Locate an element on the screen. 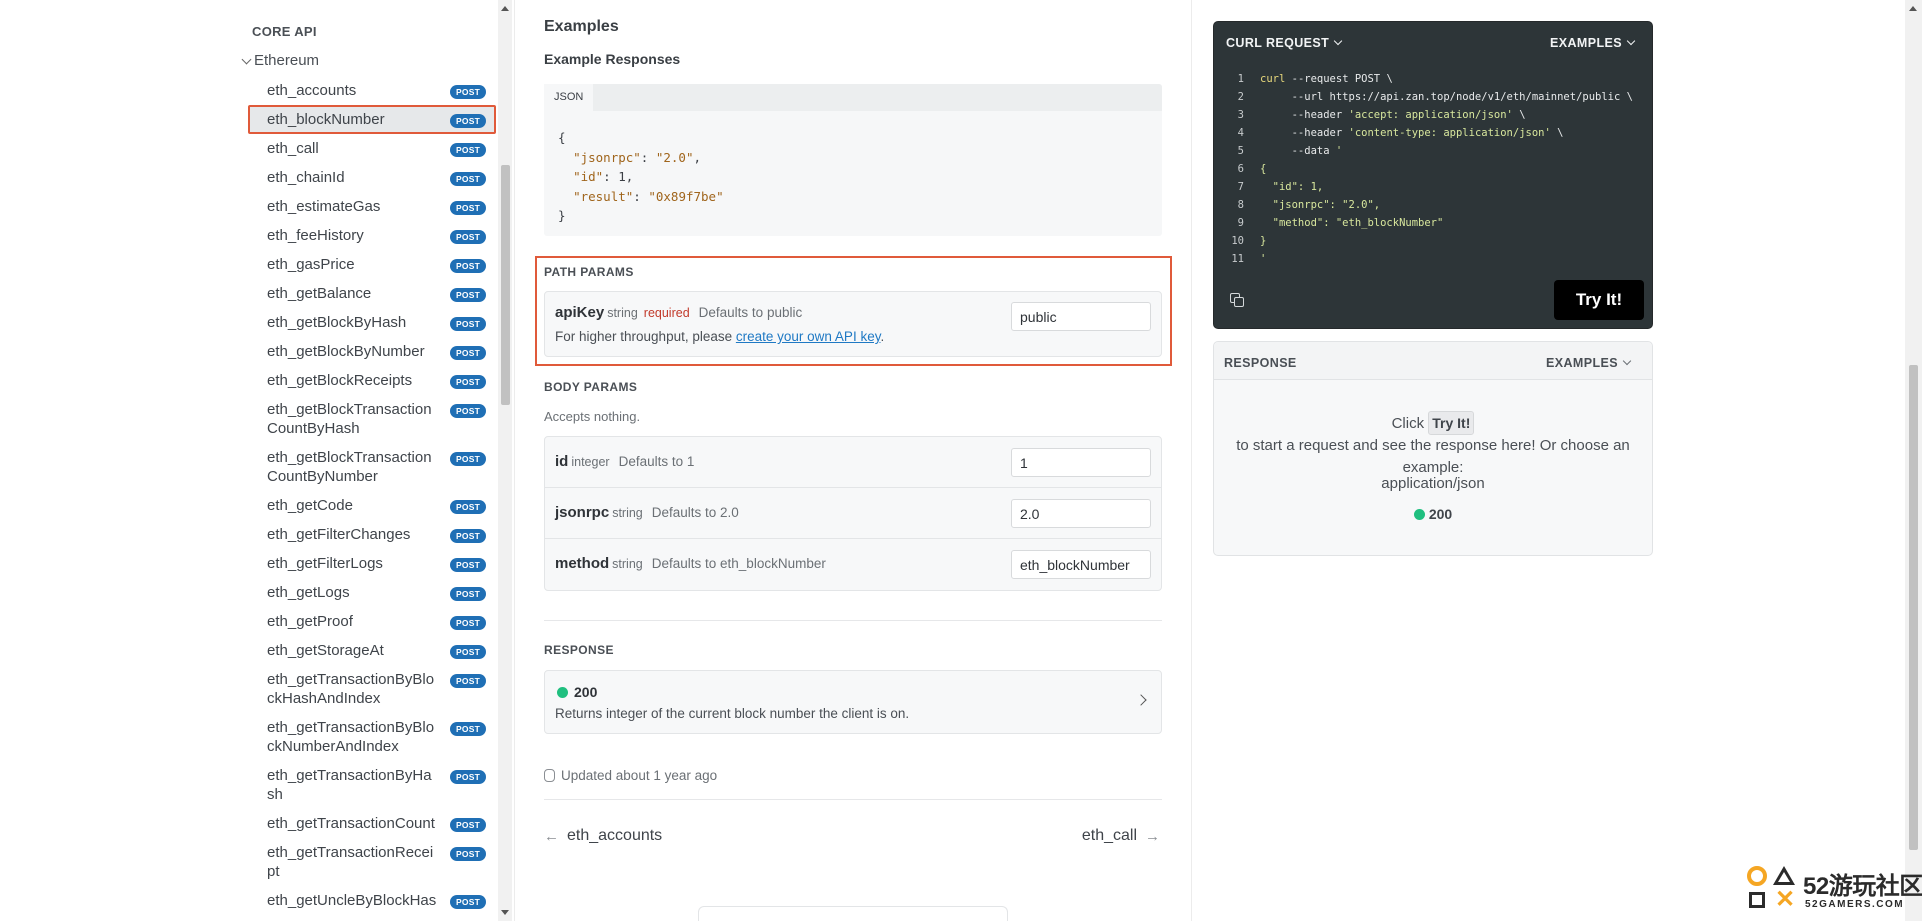 This screenshot has width=1922, height=921. code-line: 6{ is located at coordinates (1429, 169).